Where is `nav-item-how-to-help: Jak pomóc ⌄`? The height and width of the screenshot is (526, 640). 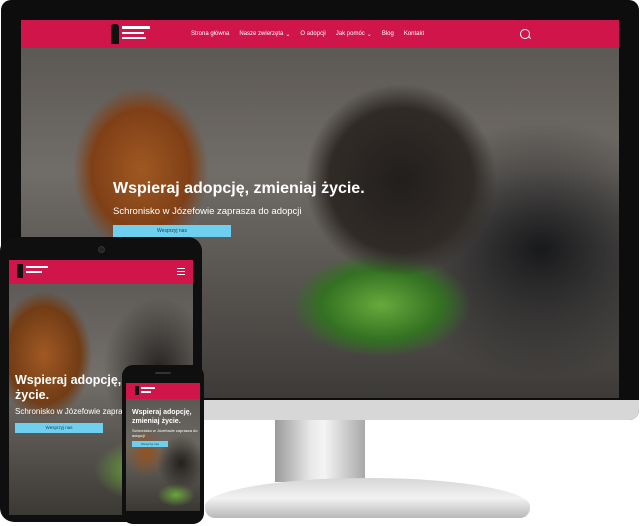
nav-item-how-to-help: Jak pomóc ⌄ is located at coordinates (354, 34).